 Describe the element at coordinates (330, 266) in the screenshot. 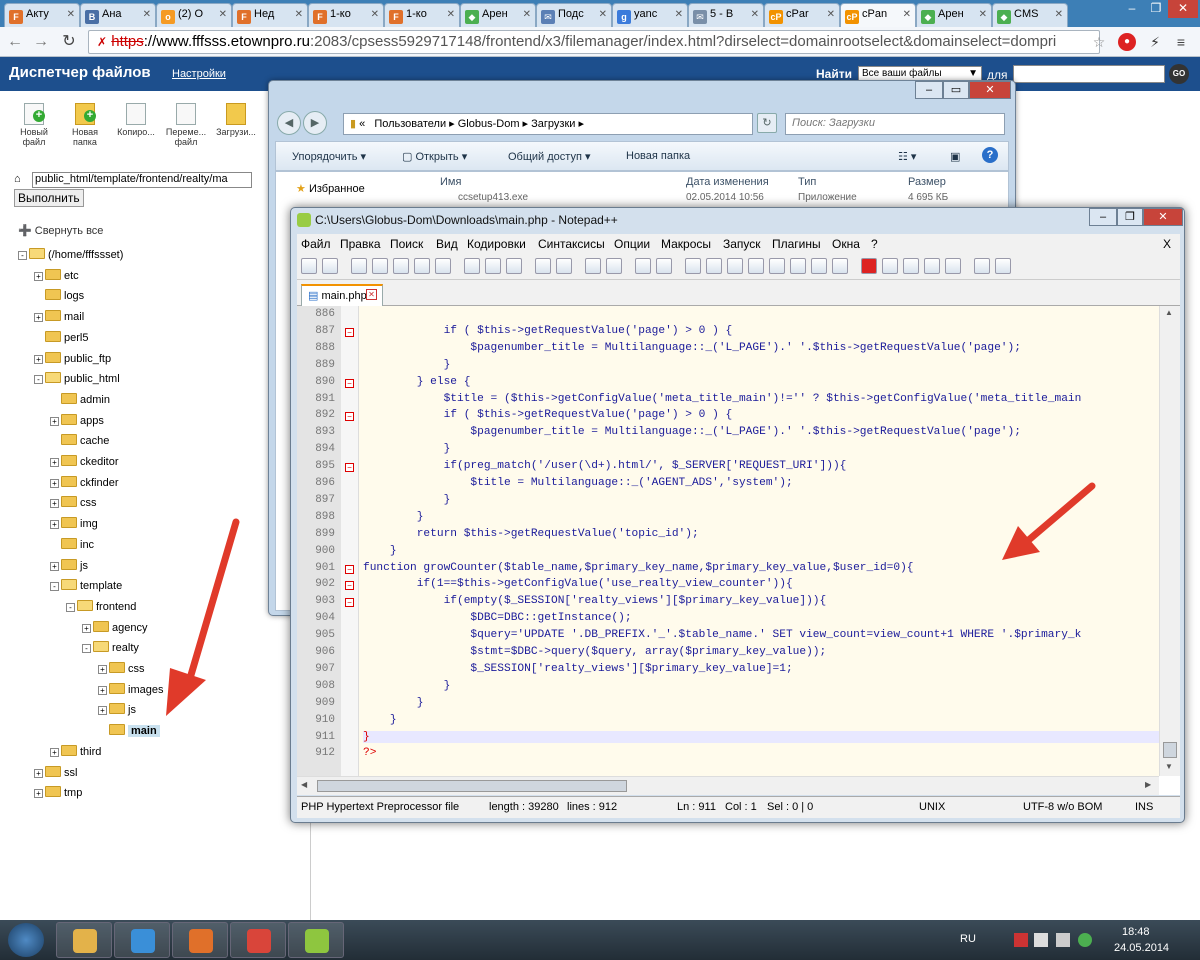

I see `open-icon` at that location.